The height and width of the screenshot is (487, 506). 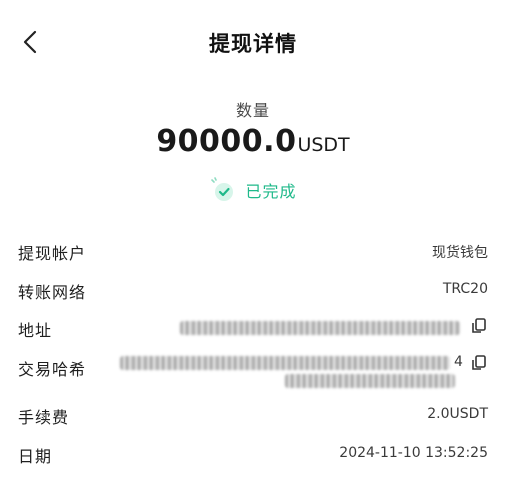 What do you see at coordinates (52, 369) in the screenshot?
I see `txhash-label: 交易哈希` at bounding box center [52, 369].